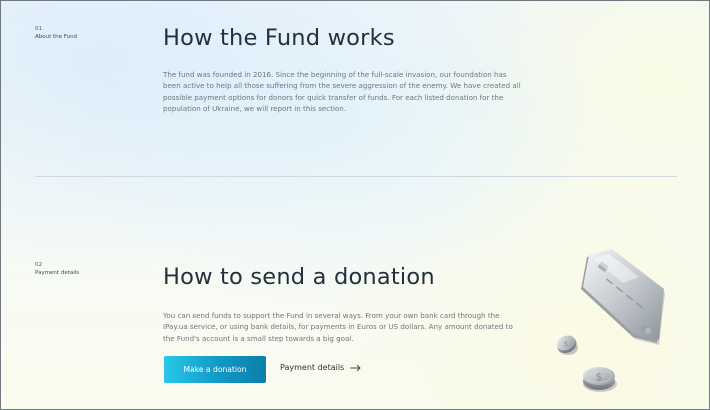  Describe the element at coordinates (279, 38) in the screenshot. I see `section-title: How the Fund works` at that location.